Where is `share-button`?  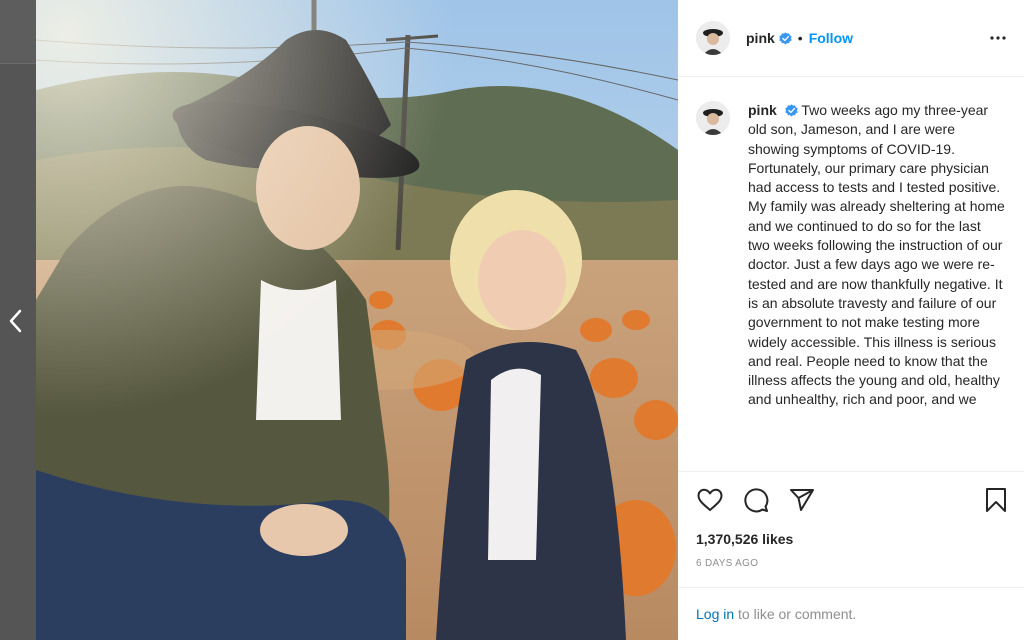
share-button is located at coordinates (802, 500).